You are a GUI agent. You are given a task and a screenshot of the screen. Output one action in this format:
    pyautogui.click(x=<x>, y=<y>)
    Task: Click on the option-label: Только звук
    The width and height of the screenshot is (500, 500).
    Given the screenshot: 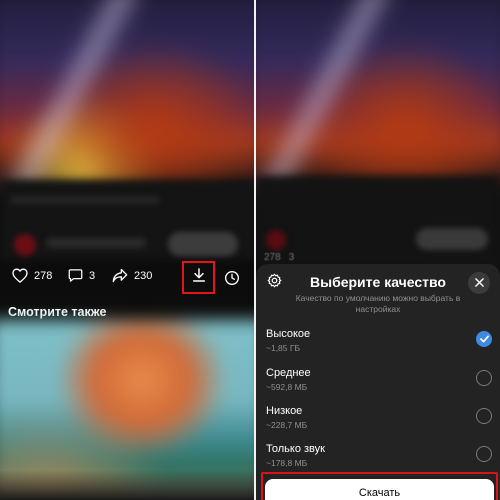 What is the action you would take?
    pyautogui.click(x=295, y=449)
    